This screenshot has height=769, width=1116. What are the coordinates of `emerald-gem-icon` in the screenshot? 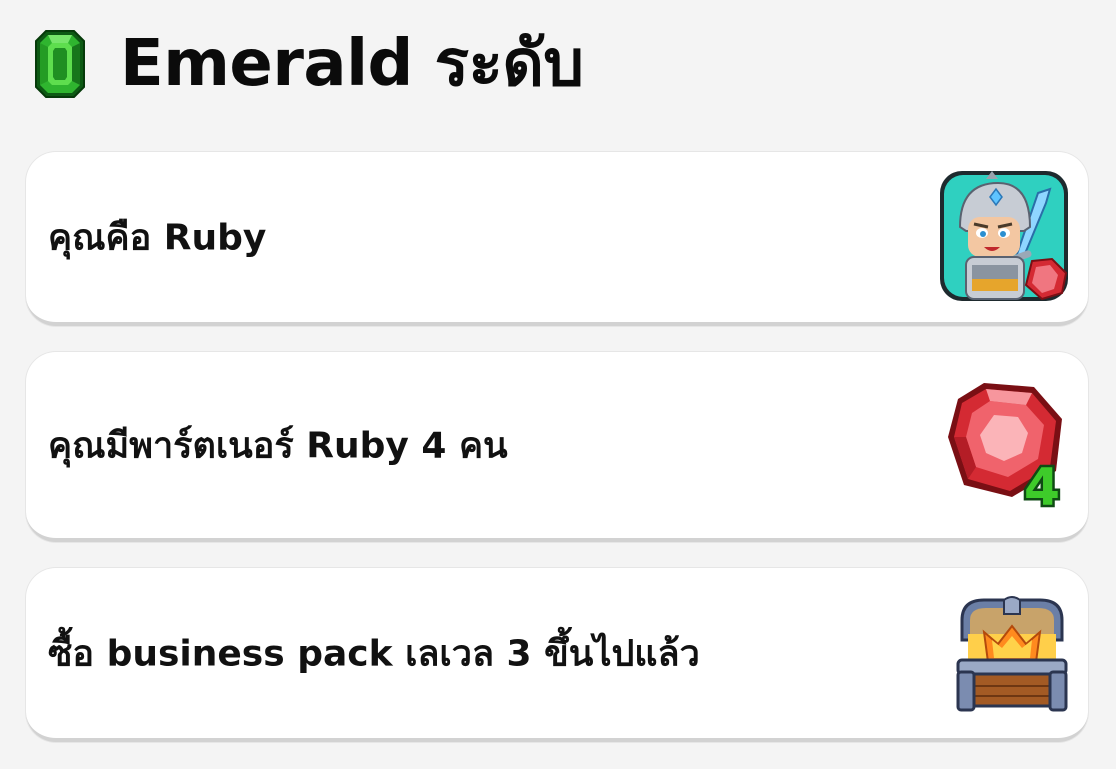 It's located at (60, 64).